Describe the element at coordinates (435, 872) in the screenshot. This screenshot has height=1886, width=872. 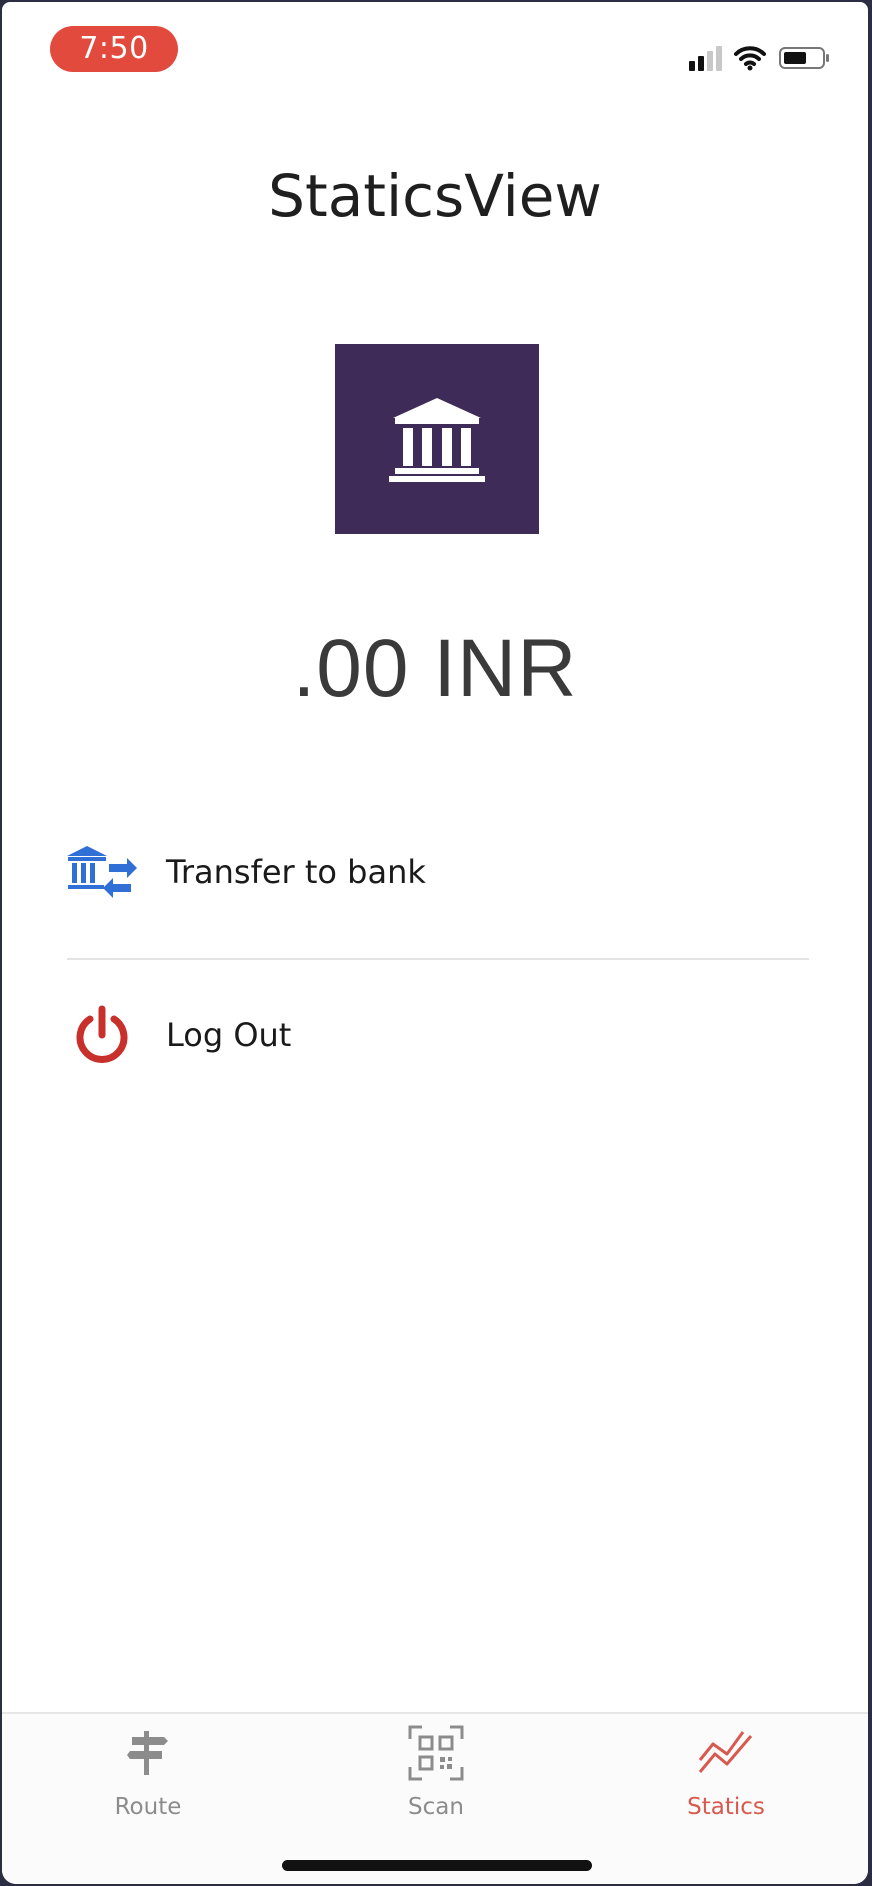
I see `transfer-to-bank-item: Transfer to bank` at that location.